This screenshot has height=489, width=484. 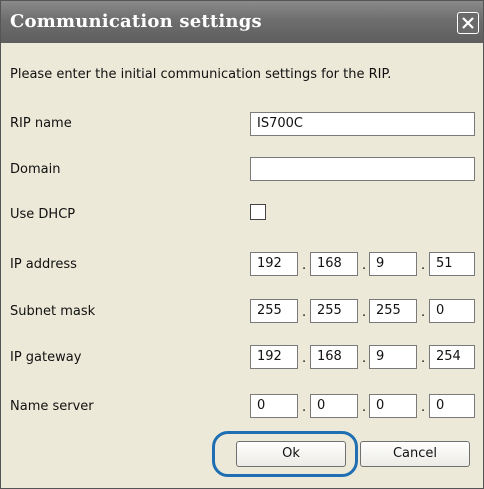 I want to click on name-server-octet-4: 0, so click(x=452, y=406).